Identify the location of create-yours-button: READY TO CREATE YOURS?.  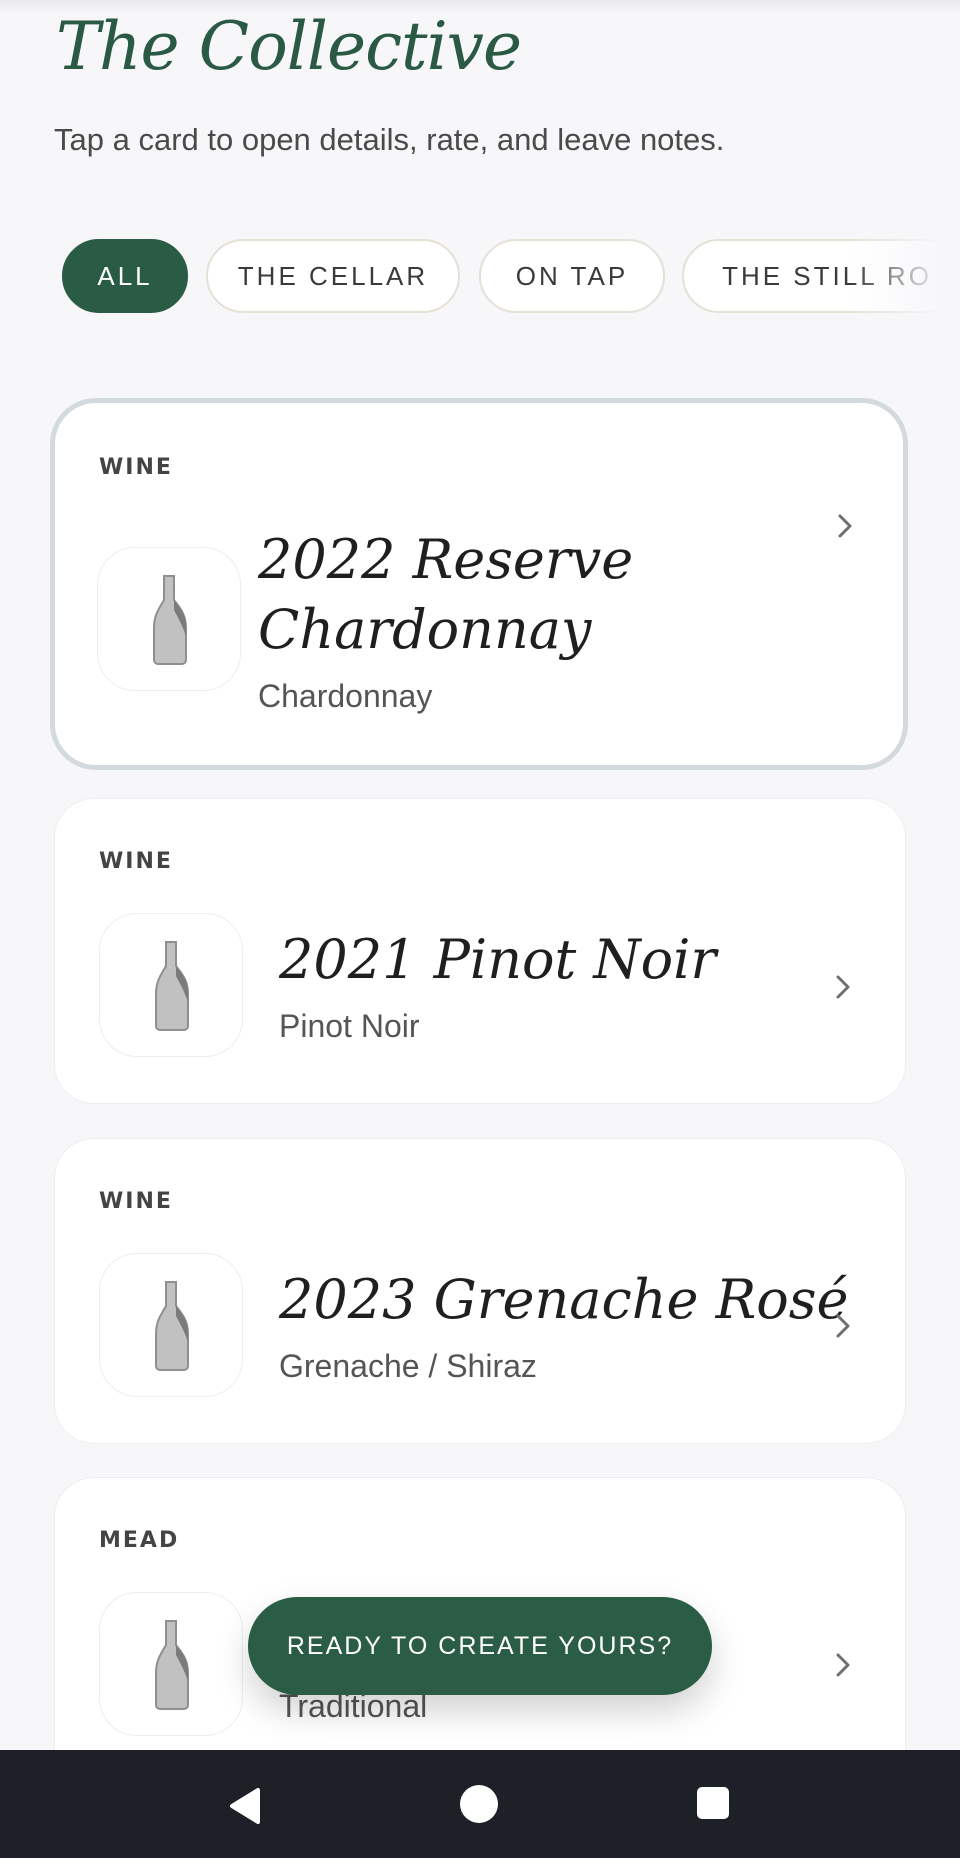
(480, 1646).